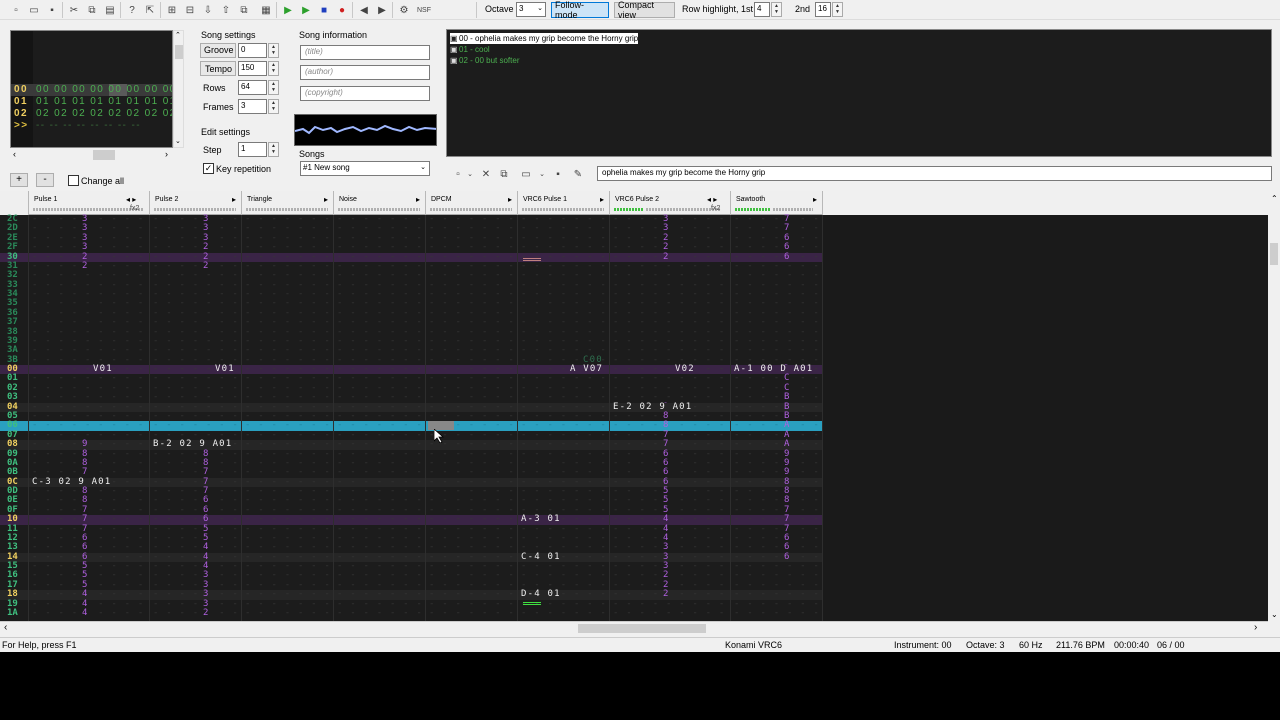 The width and height of the screenshot is (1280, 720). Describe the element at coordinates (364, 10) in the screenshot. I see `previous-song-icon: ◀` at that location.